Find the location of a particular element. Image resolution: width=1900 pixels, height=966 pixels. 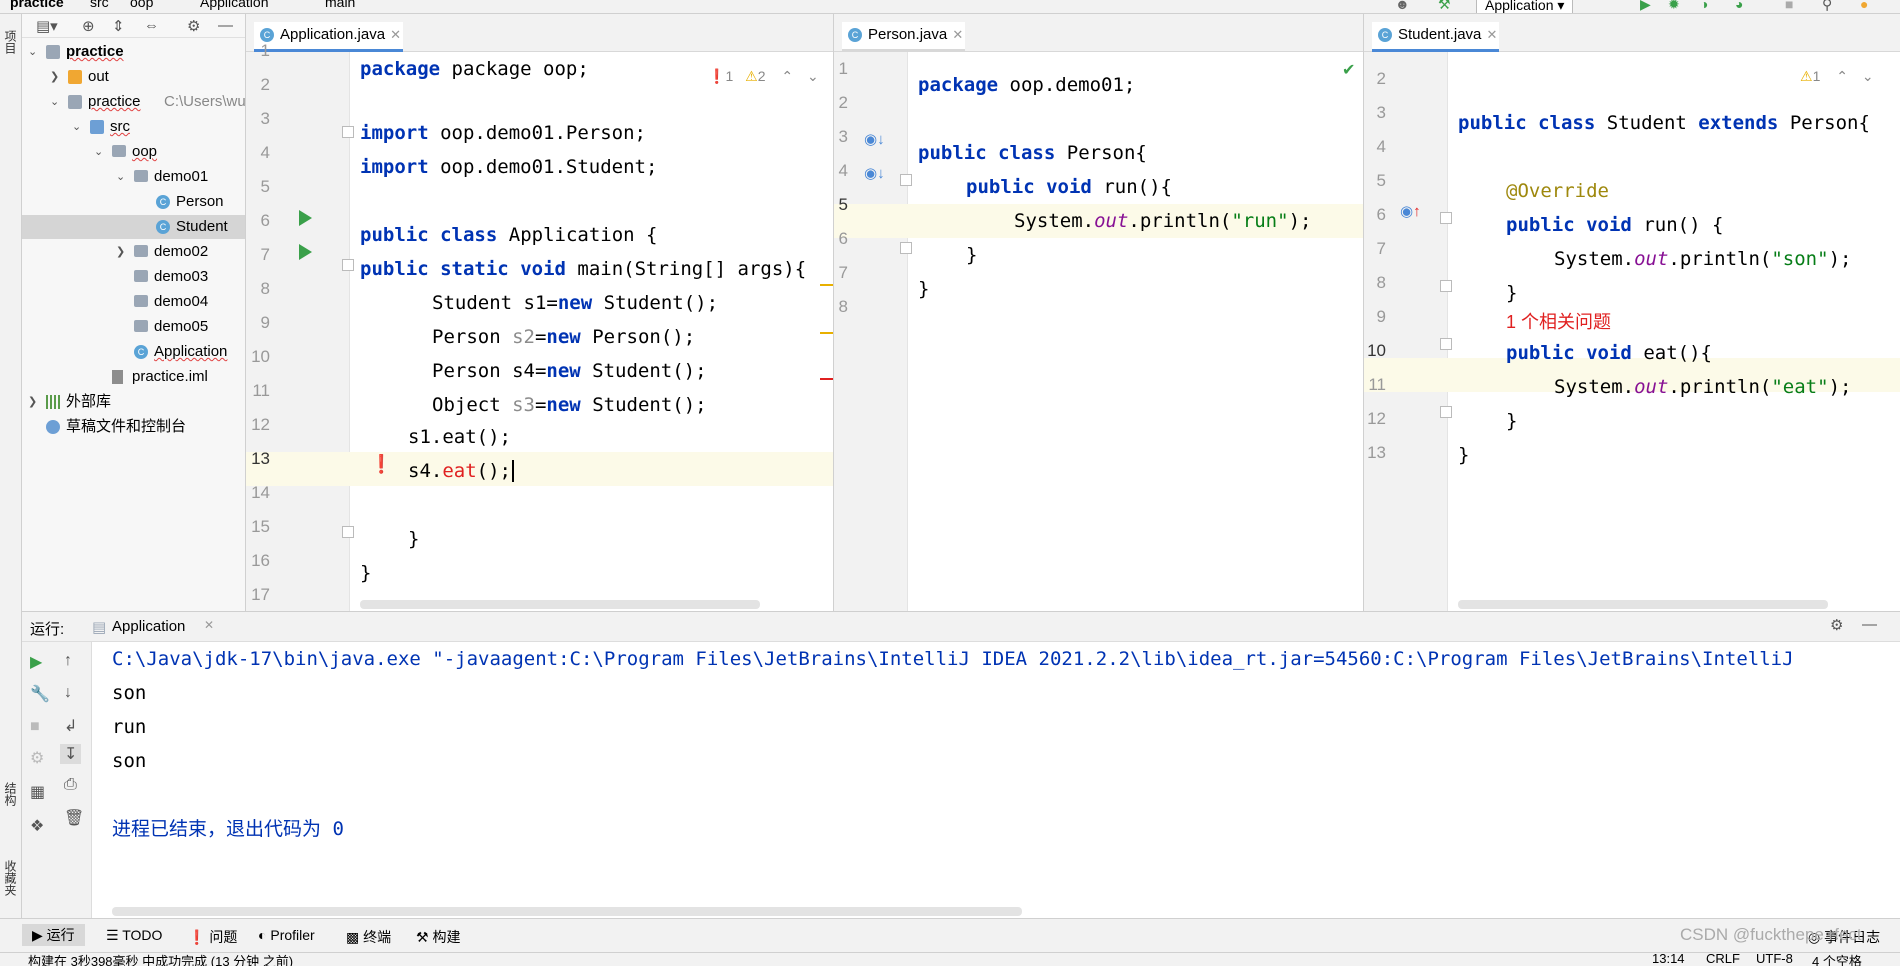

expand-all-icon: ⇕ is located at coordinates (118, 26).